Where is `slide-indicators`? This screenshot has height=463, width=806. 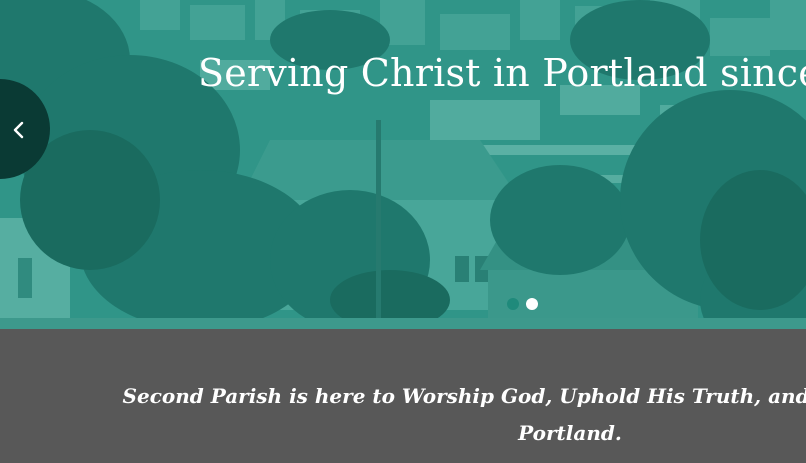 slide-indicators is located at coordinates (522, 304).